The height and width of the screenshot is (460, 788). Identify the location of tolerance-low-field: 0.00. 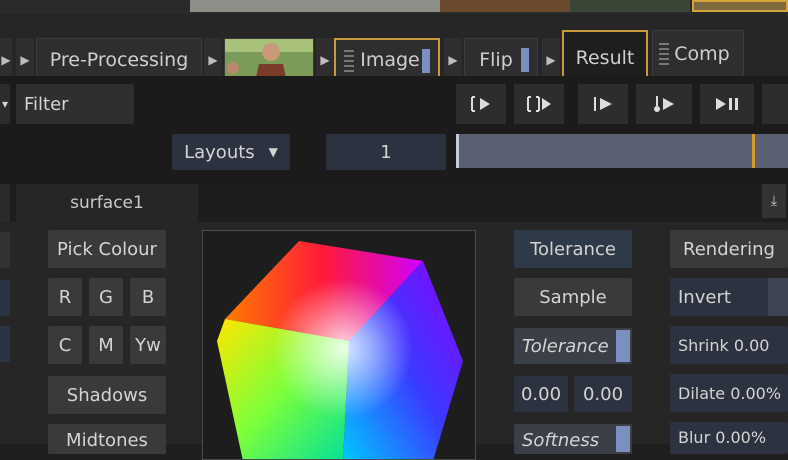
(541, 394).